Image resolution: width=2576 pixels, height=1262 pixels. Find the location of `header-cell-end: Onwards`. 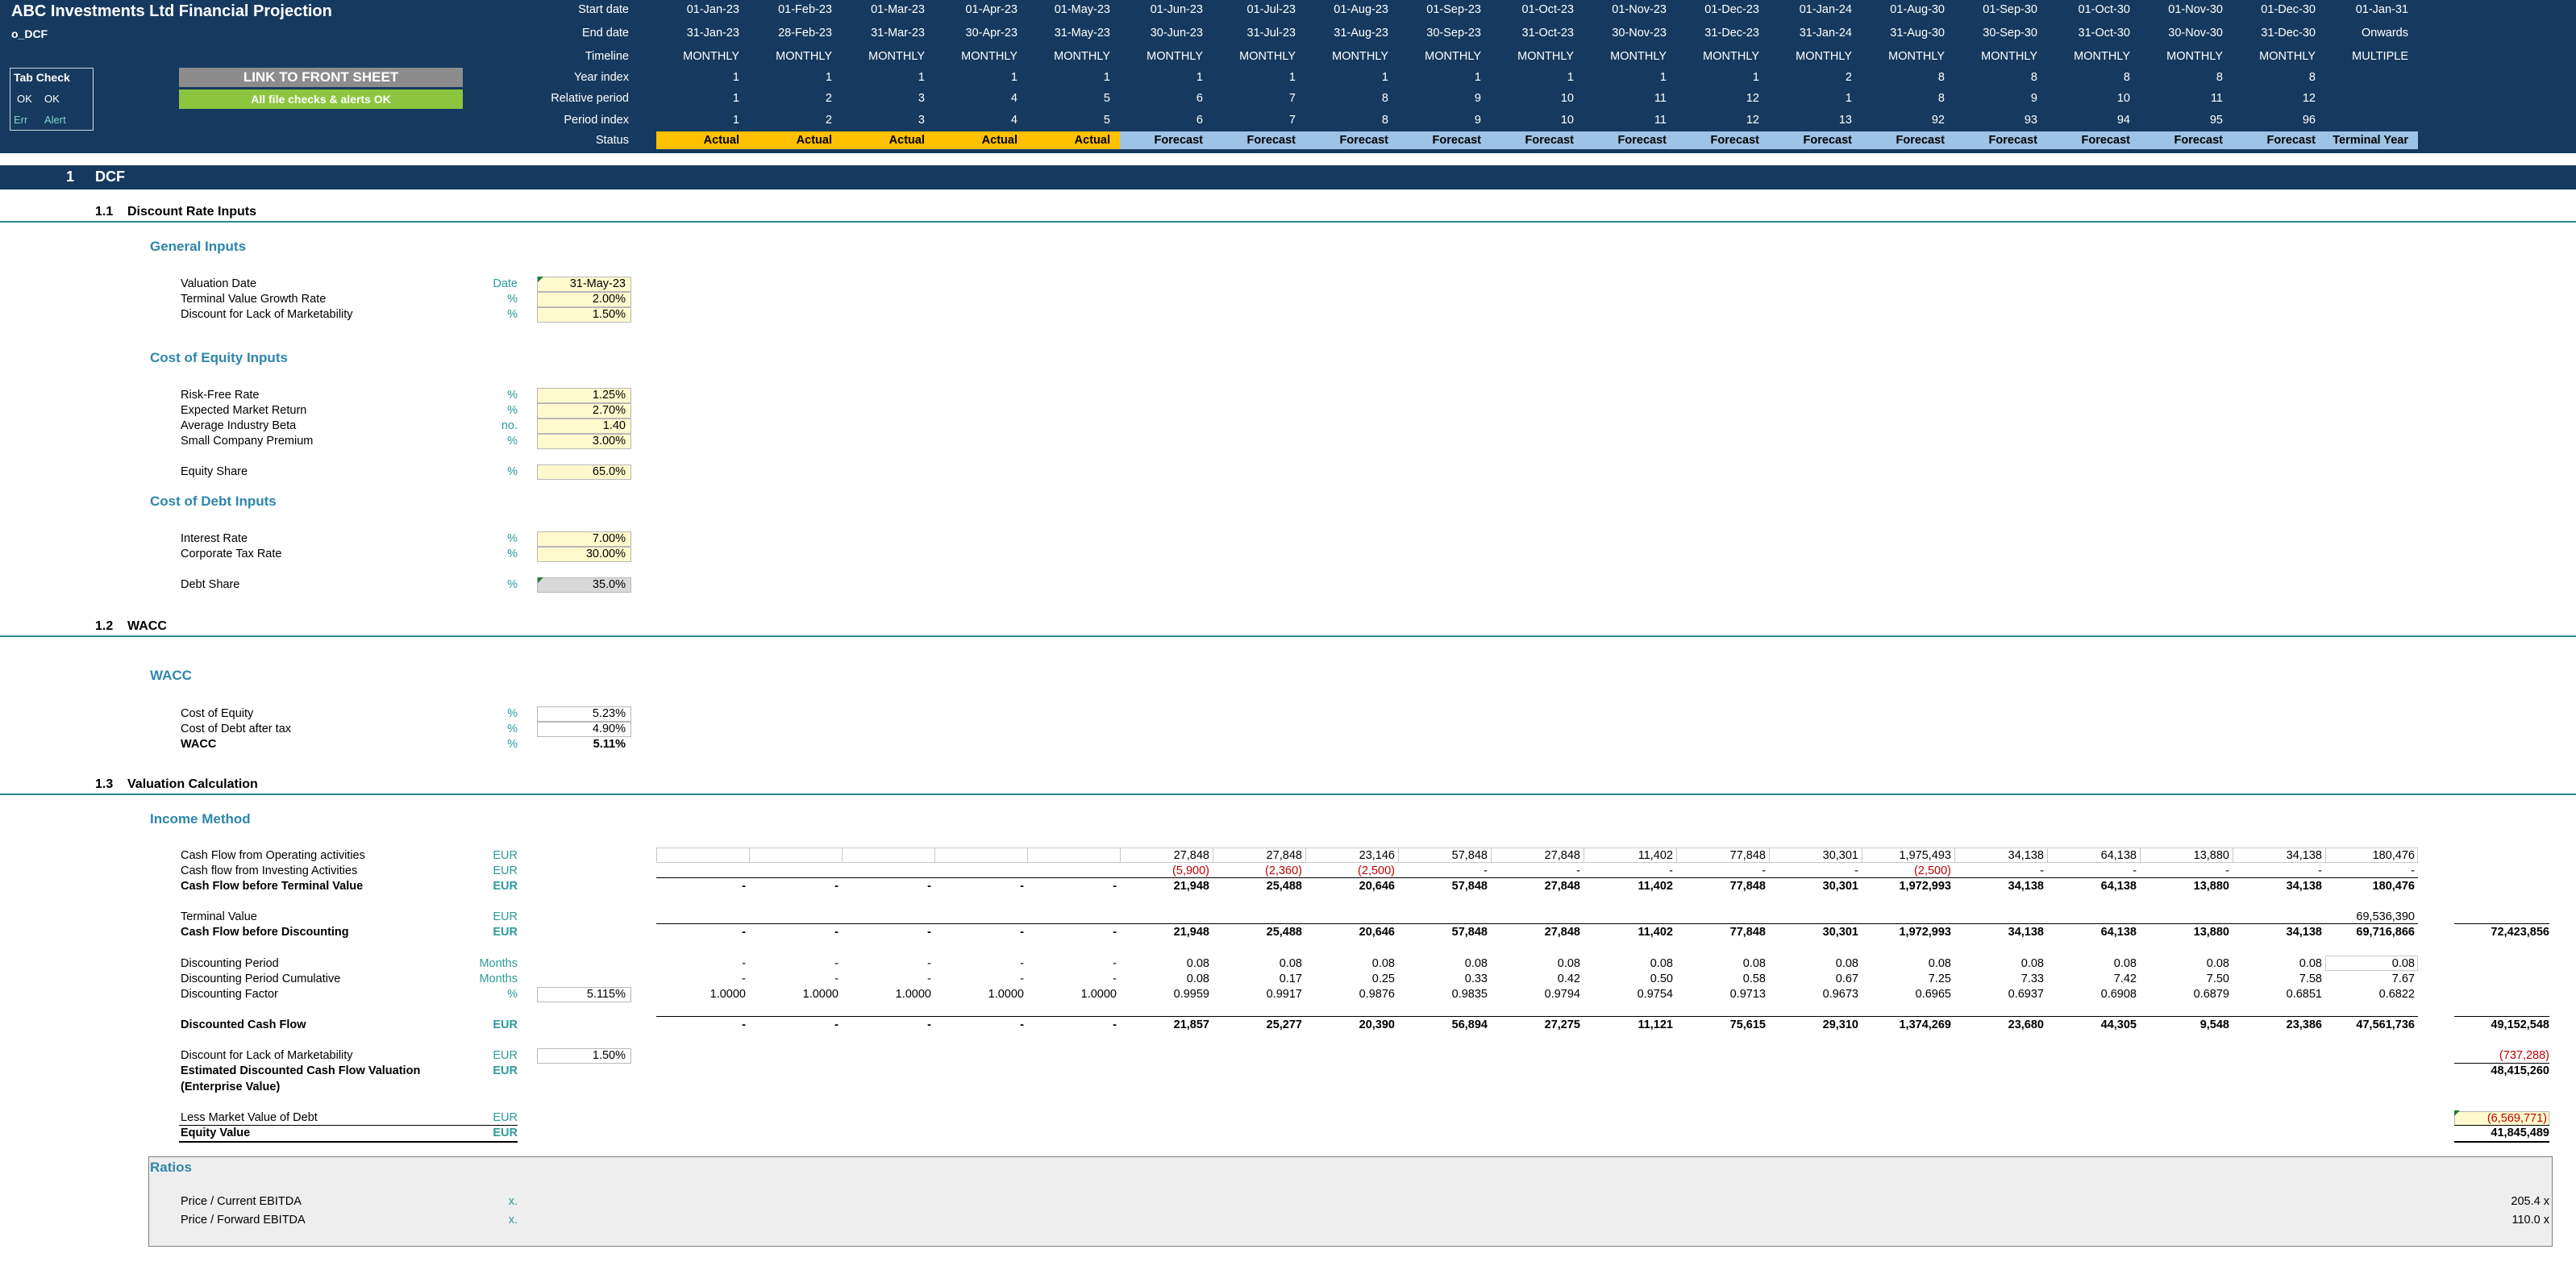

header-cell-end: Onwards is located at coordinates (2384, 33).